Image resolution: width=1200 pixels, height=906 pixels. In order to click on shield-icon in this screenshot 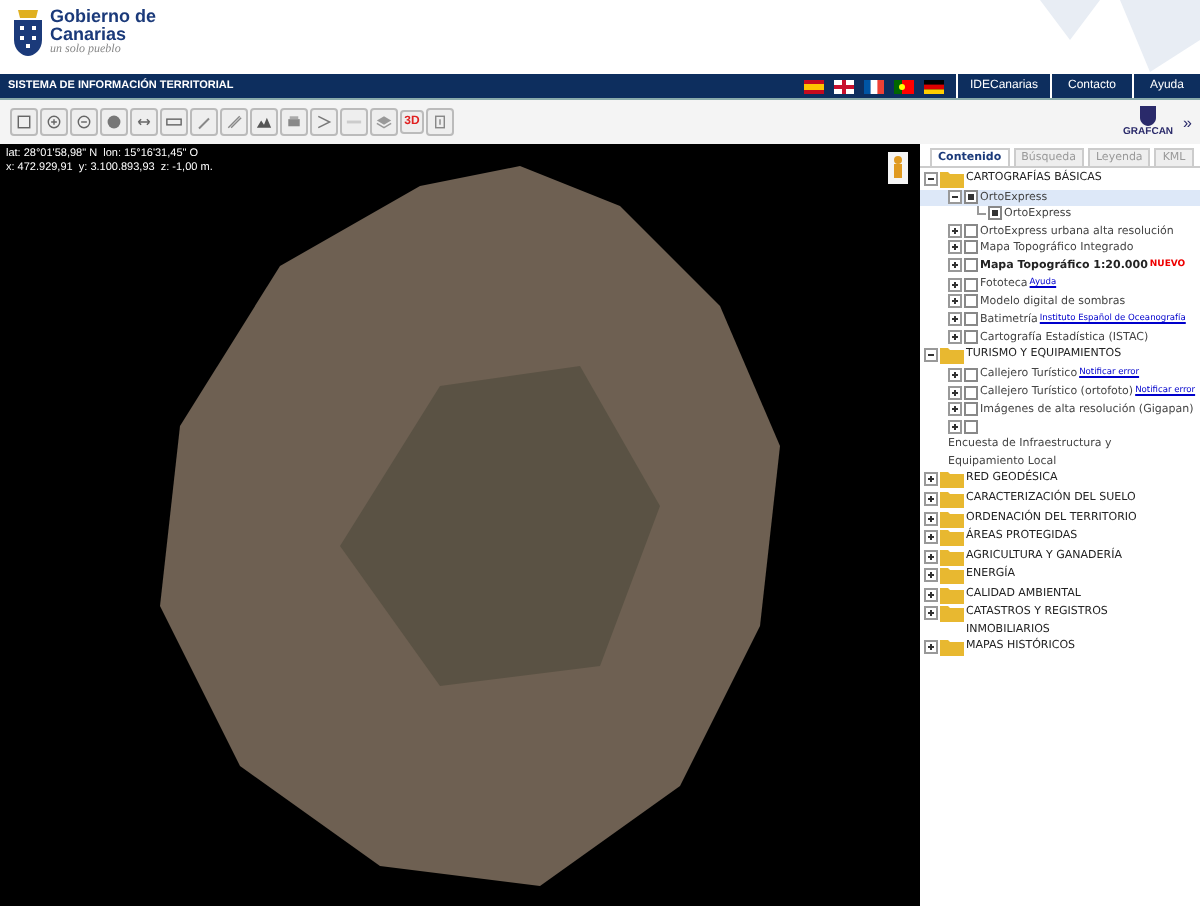, I will do `click(1148, 116)`.